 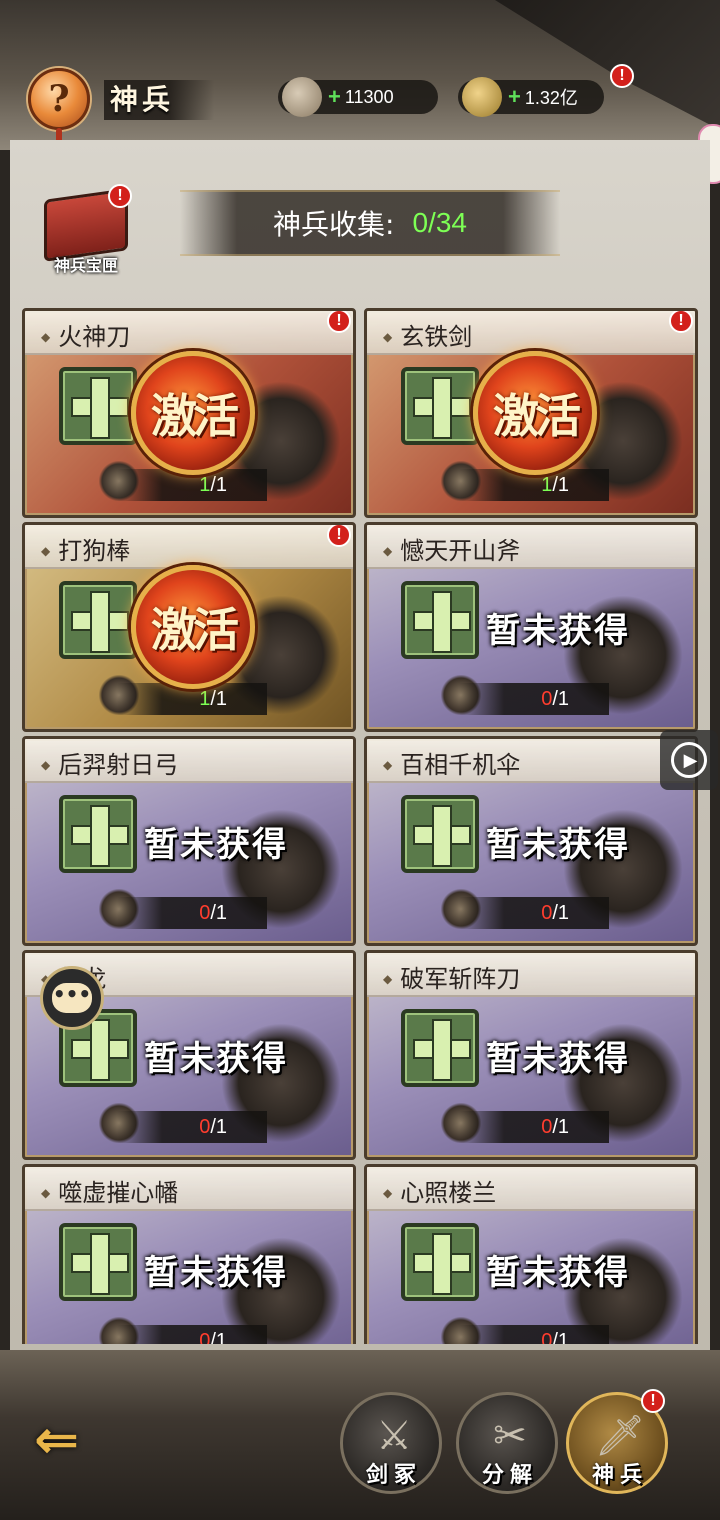 I want to click on weapon-card: 后羿射日弓 0/1 暂未获得, so click(x=189, y=841).